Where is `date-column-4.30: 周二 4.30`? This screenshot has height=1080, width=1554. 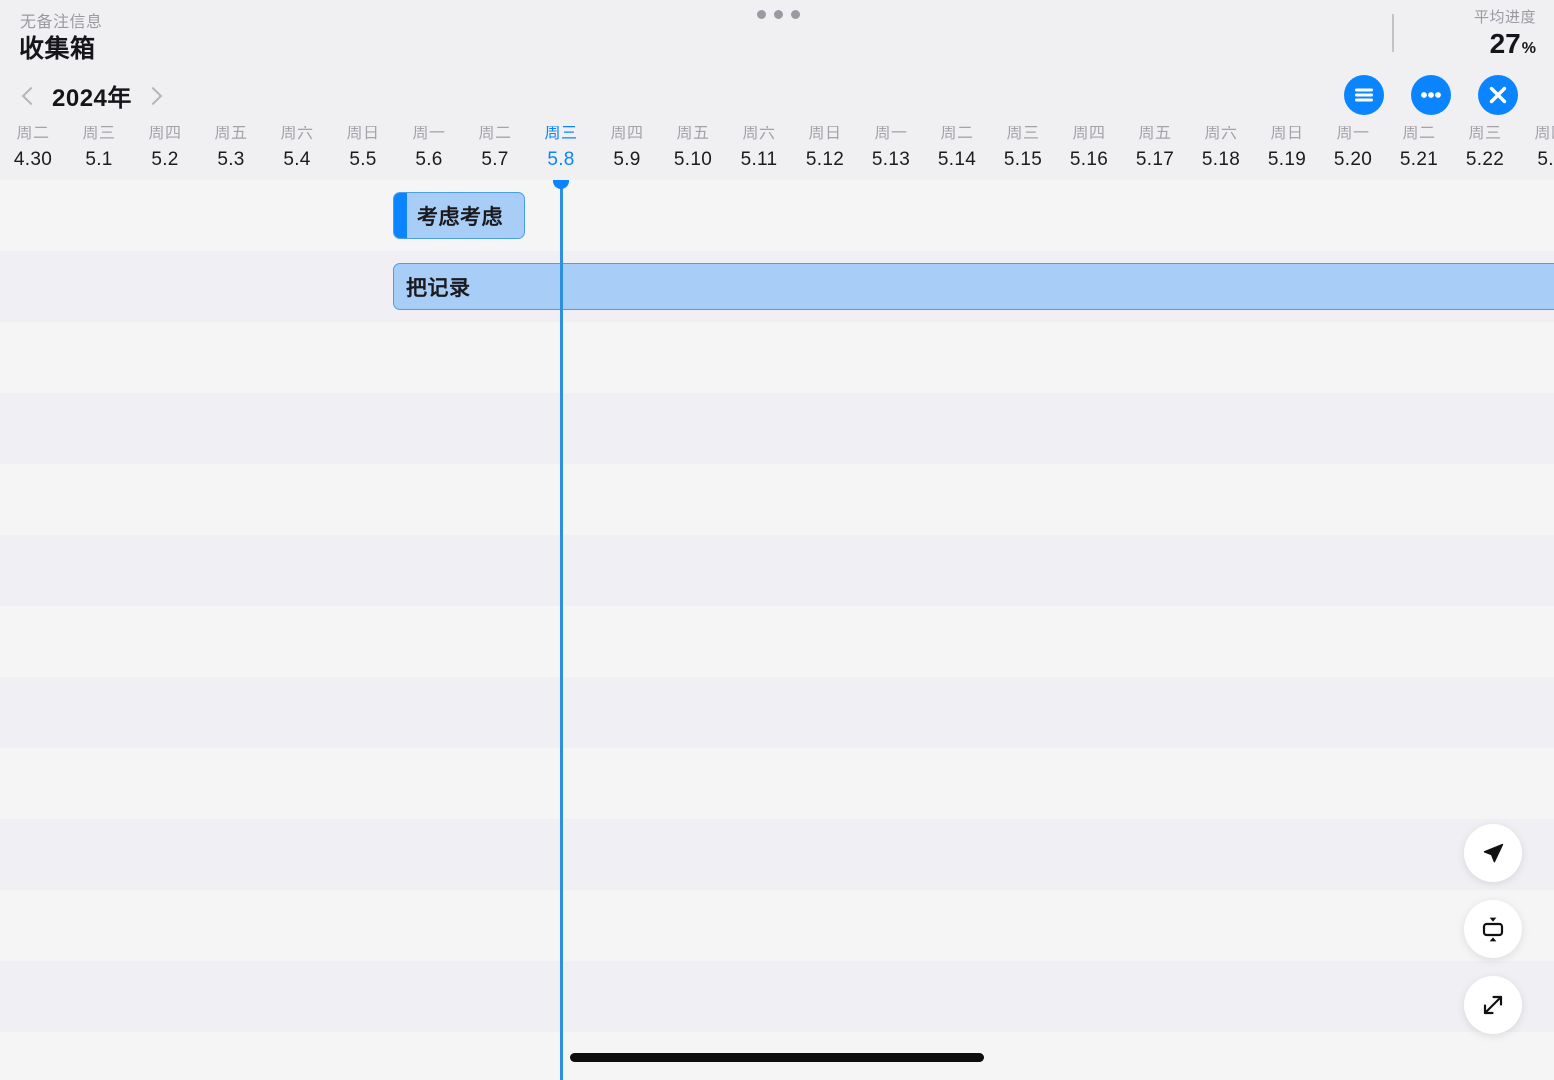 date-column-4.30: 周二 4.30 is located at coordinates (33, 147).